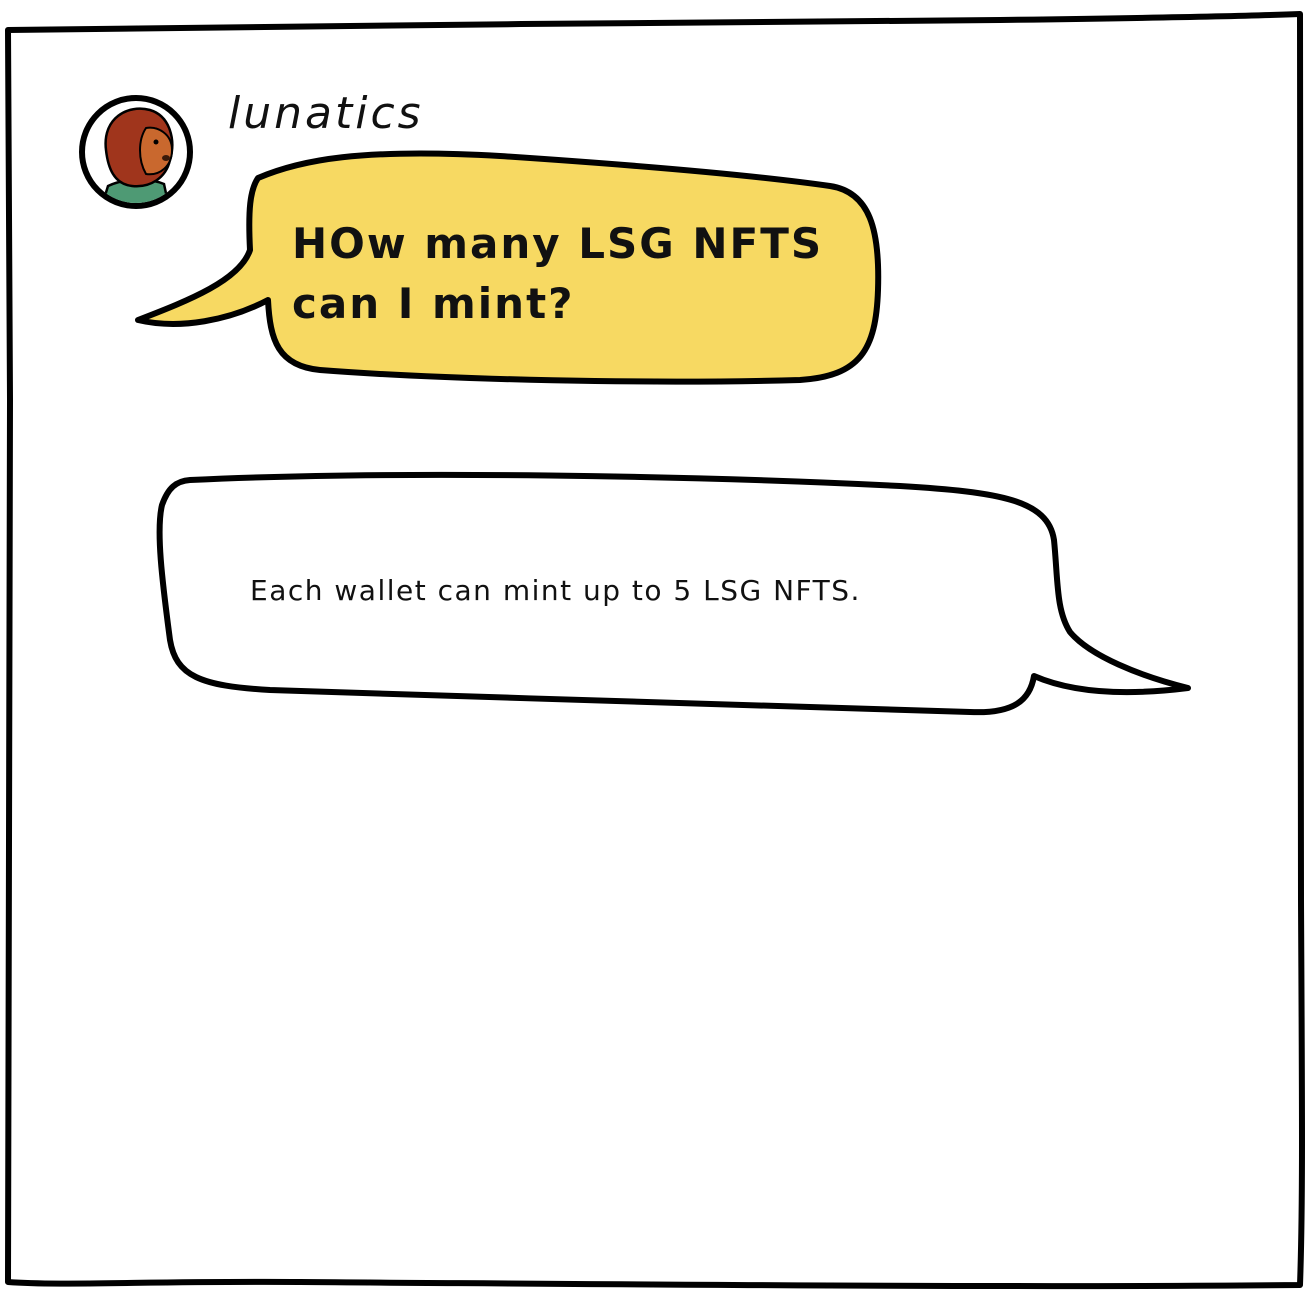  I want to click on question-line-2: can I mint?, so click(433, 303).